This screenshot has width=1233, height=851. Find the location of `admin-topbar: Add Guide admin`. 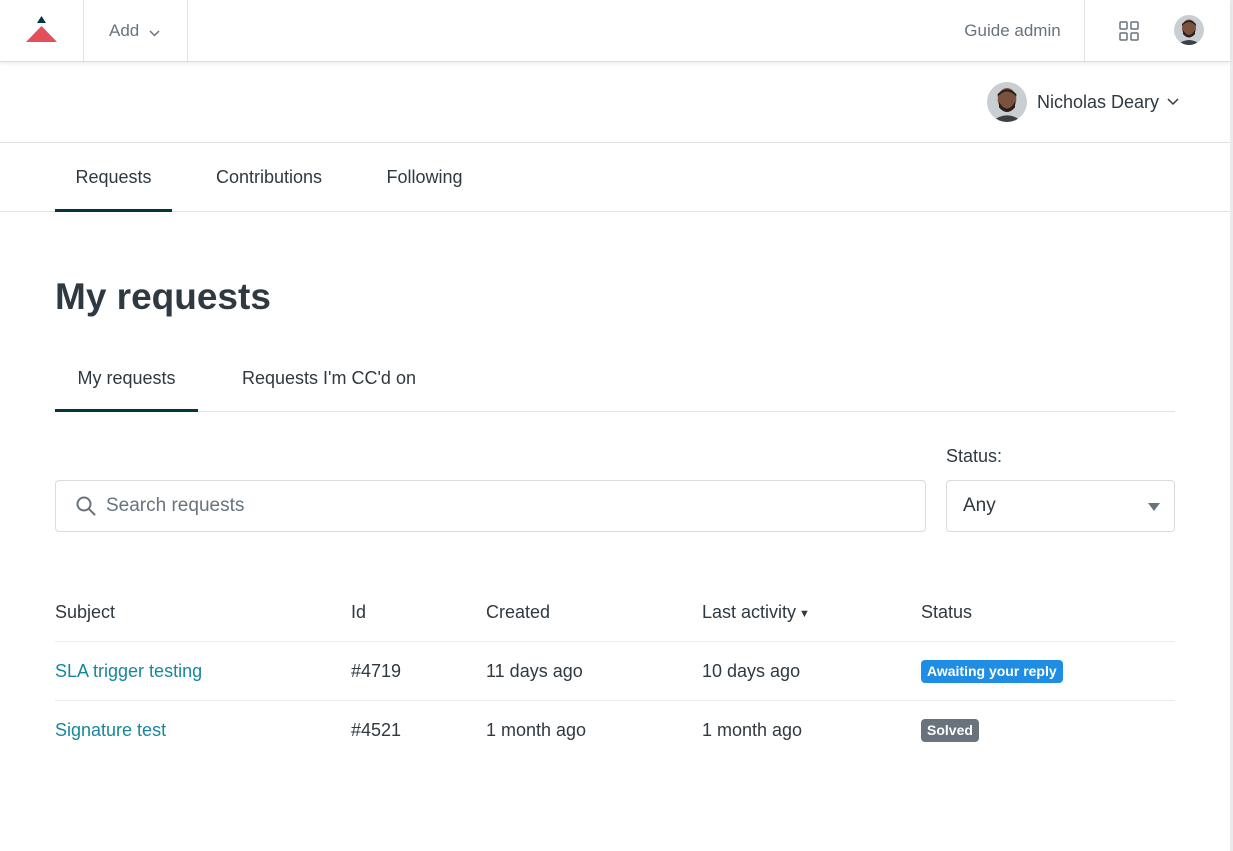

admin-topbar: Add Guide admin is located at coordinates (615, 31).